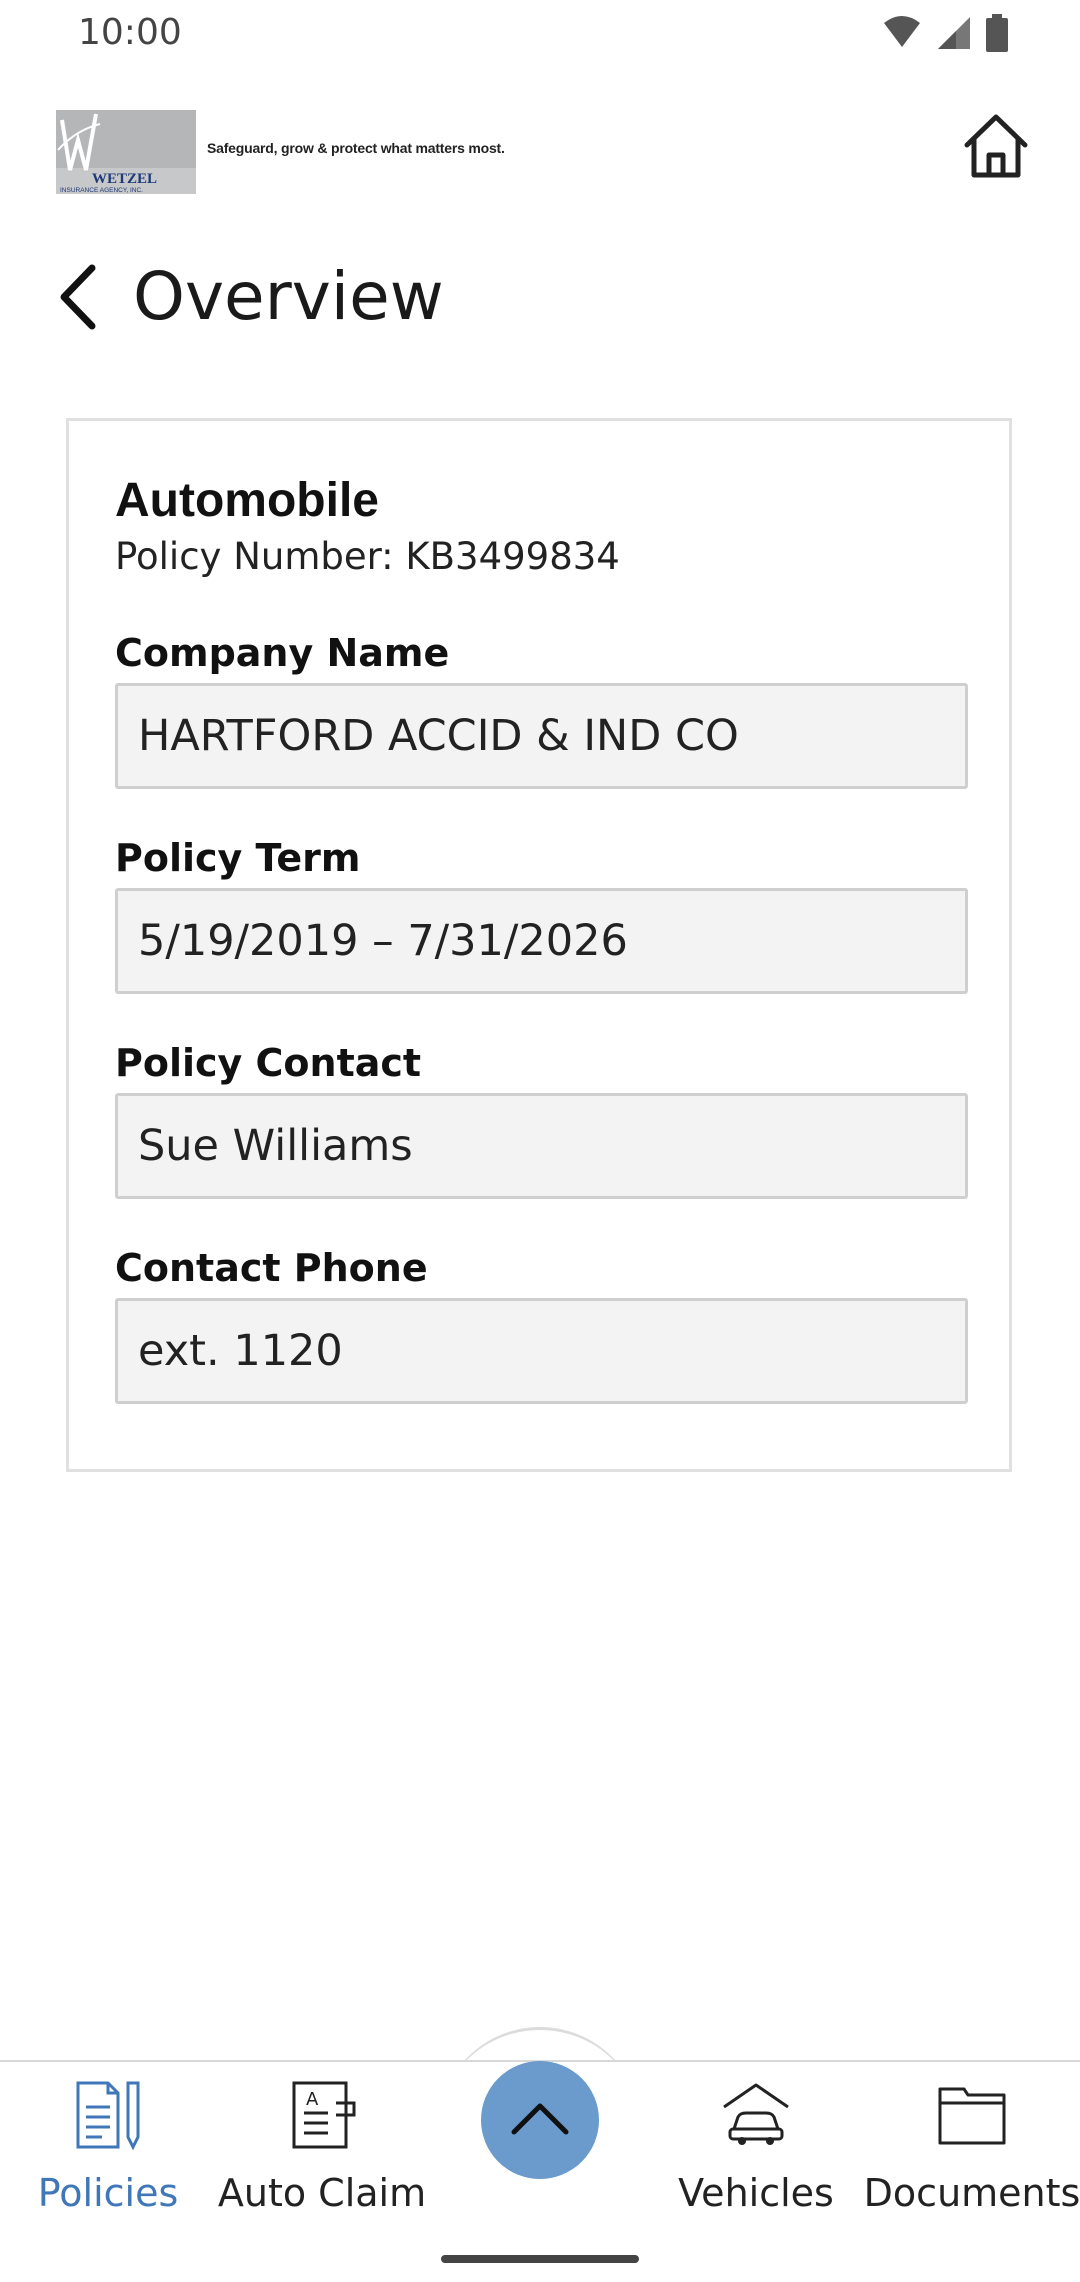  What do you see at coordinates (322, 2115) in the screenshot?
I see `claim-form-icon: A` at bounding box center [322, 2115].